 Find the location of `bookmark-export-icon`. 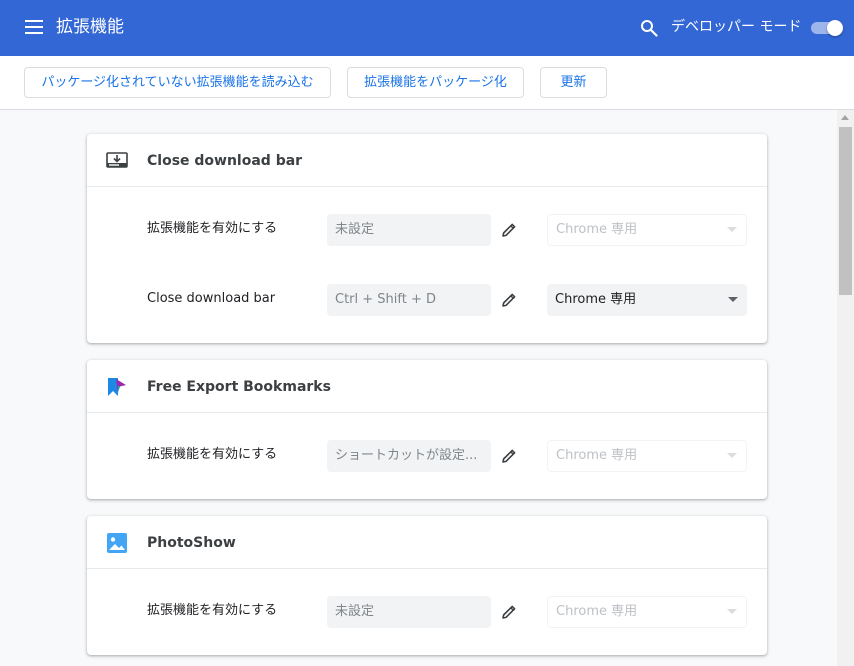

bookmark-export-icon is located at coordinates (117, 387).